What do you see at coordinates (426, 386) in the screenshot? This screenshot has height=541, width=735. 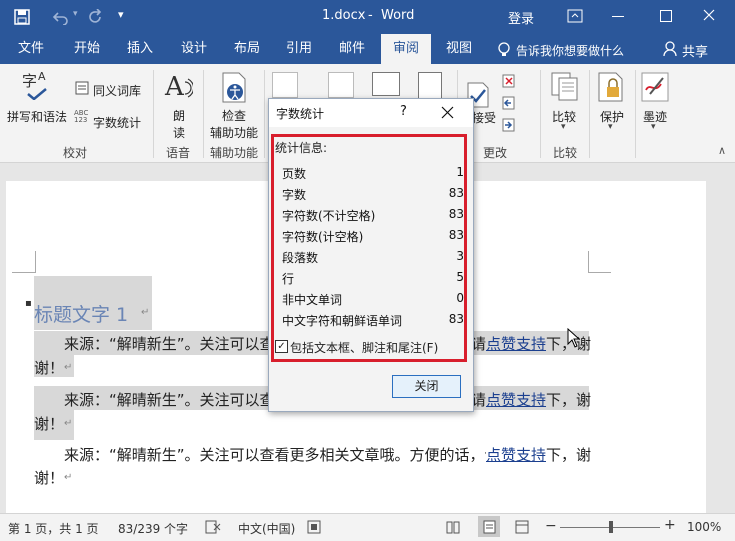 I see `close-dialog-button: 关闭` at bounding box center [426, 386].